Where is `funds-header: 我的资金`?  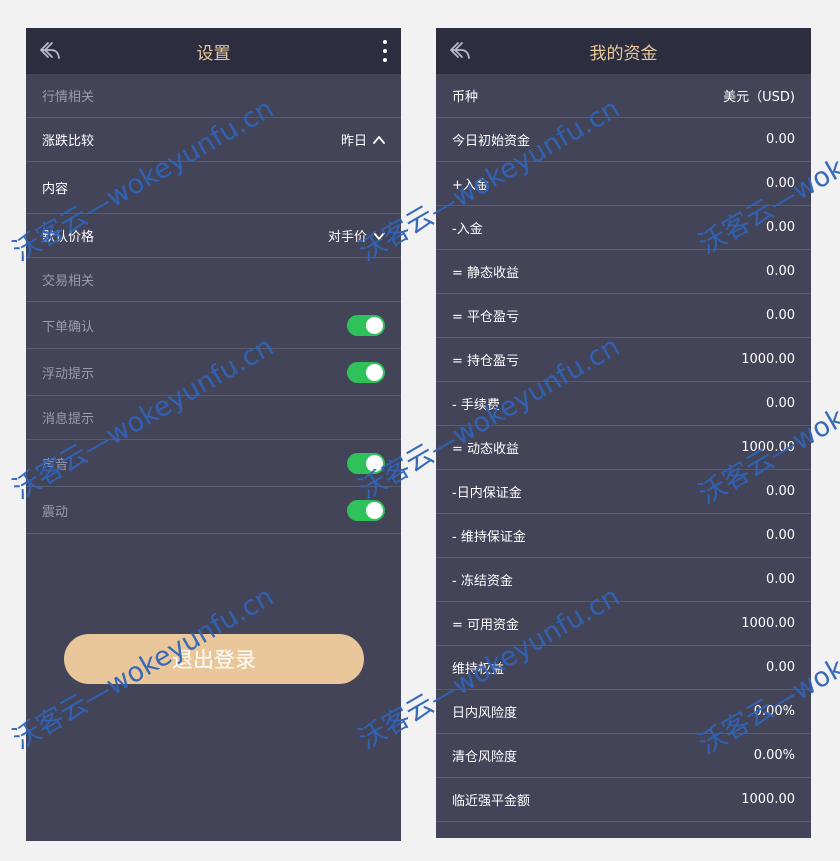 funds-header: 我的资金 is located at coordinates (623, 51).